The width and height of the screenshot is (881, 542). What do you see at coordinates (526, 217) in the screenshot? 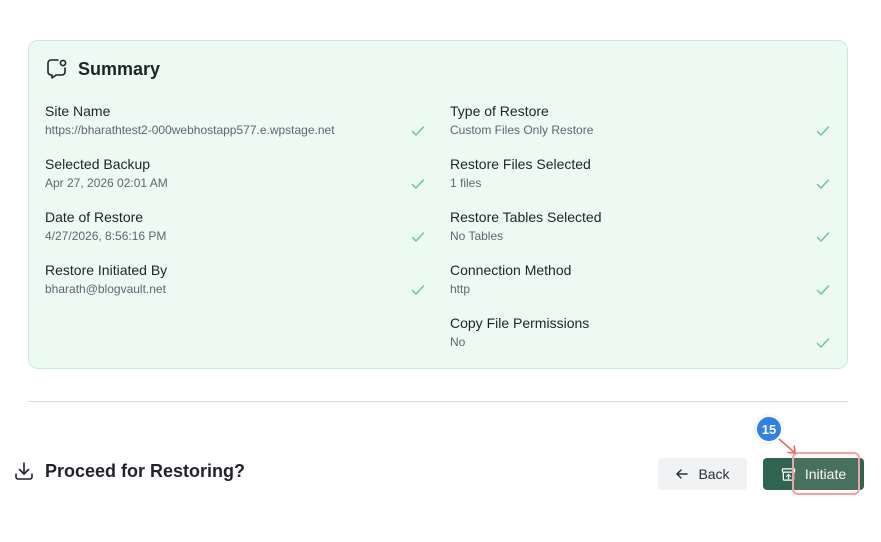
I see `item-label: Restore Tables Selected` at bounding box center [526, 217].